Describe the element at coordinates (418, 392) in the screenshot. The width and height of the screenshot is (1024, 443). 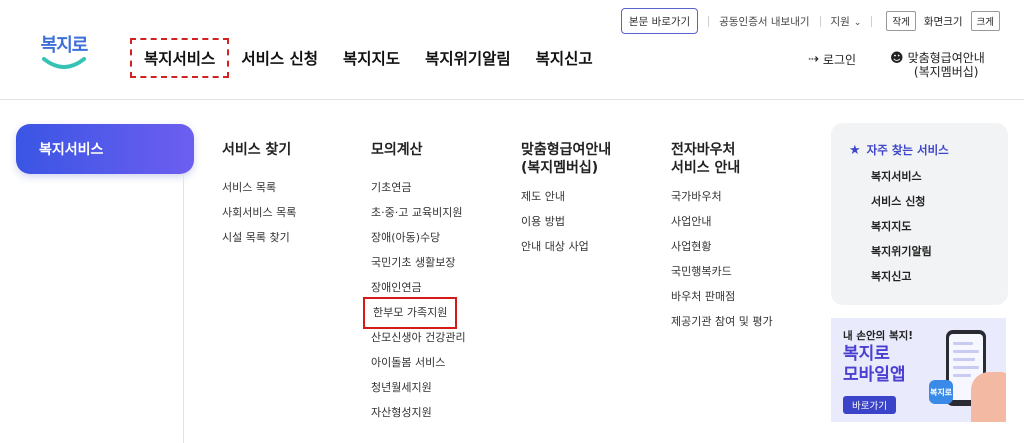
I see `menu-item: 청년월세지원` at that location.